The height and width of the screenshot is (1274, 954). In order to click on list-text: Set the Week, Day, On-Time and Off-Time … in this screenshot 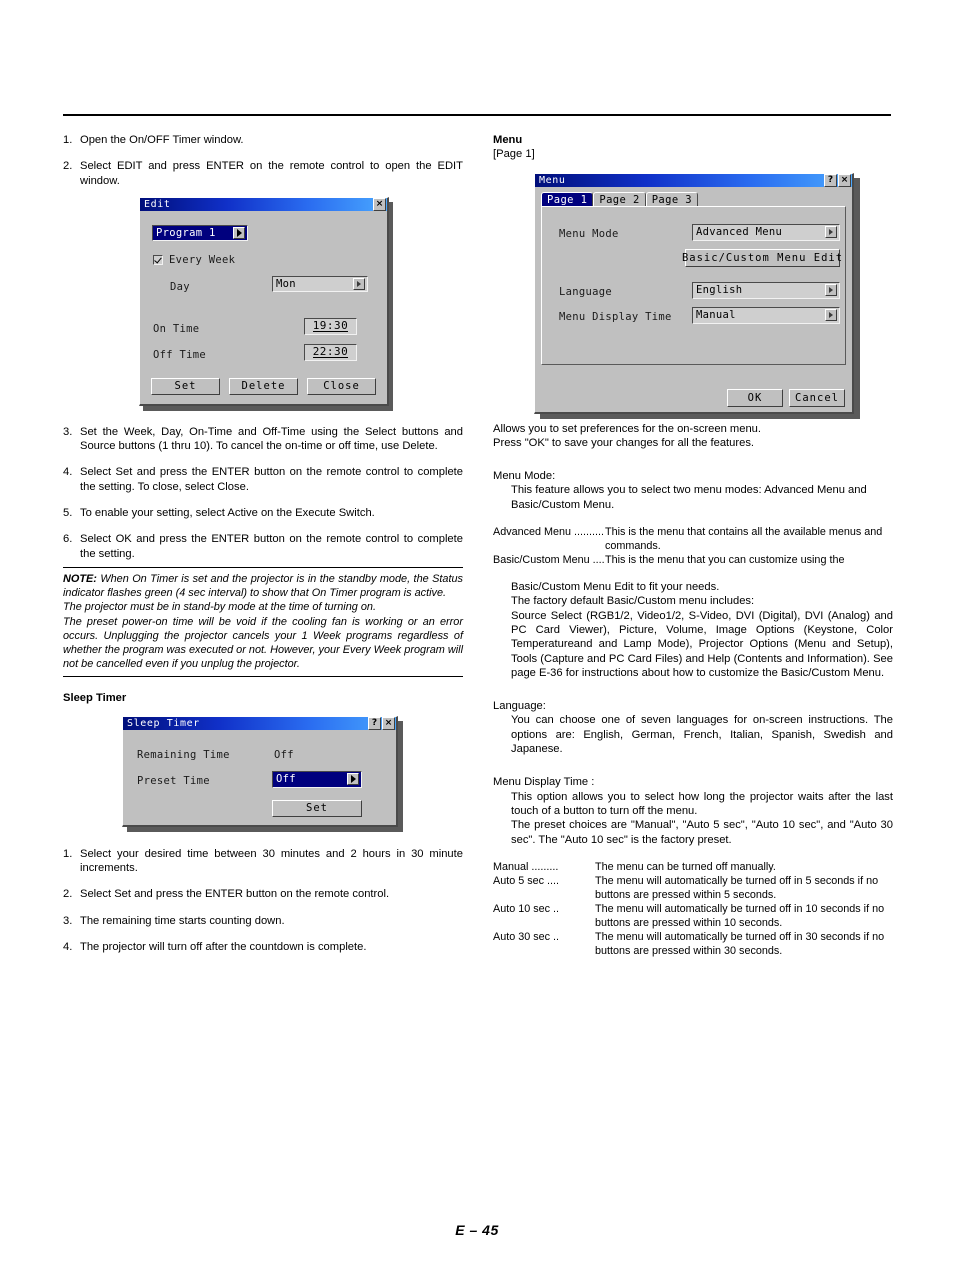, I will do `click(271, 439)`.